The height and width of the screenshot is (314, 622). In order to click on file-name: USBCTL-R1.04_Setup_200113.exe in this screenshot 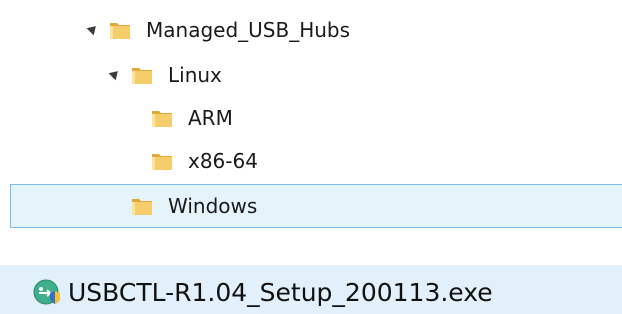, I will do `click(280, 292)`.